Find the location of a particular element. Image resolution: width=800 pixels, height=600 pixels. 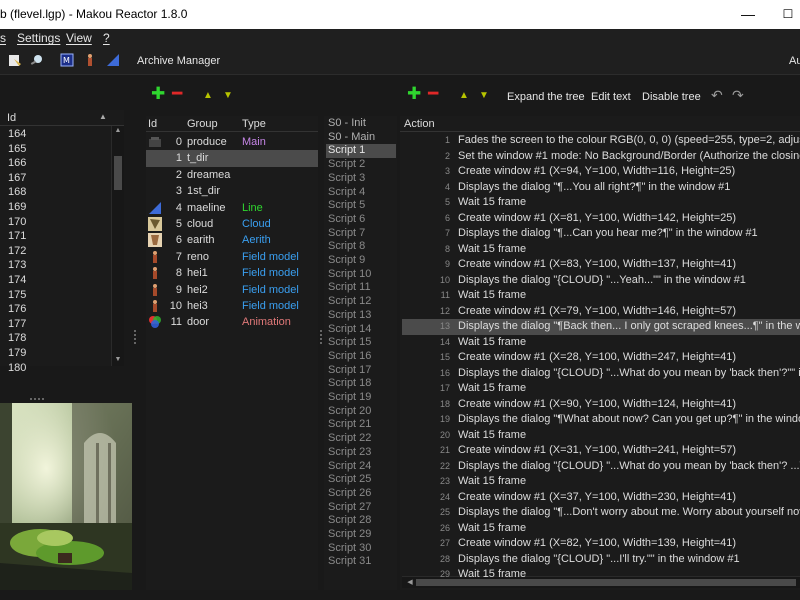

add-command-icon: ✚ is located at coordinates (414, 94).